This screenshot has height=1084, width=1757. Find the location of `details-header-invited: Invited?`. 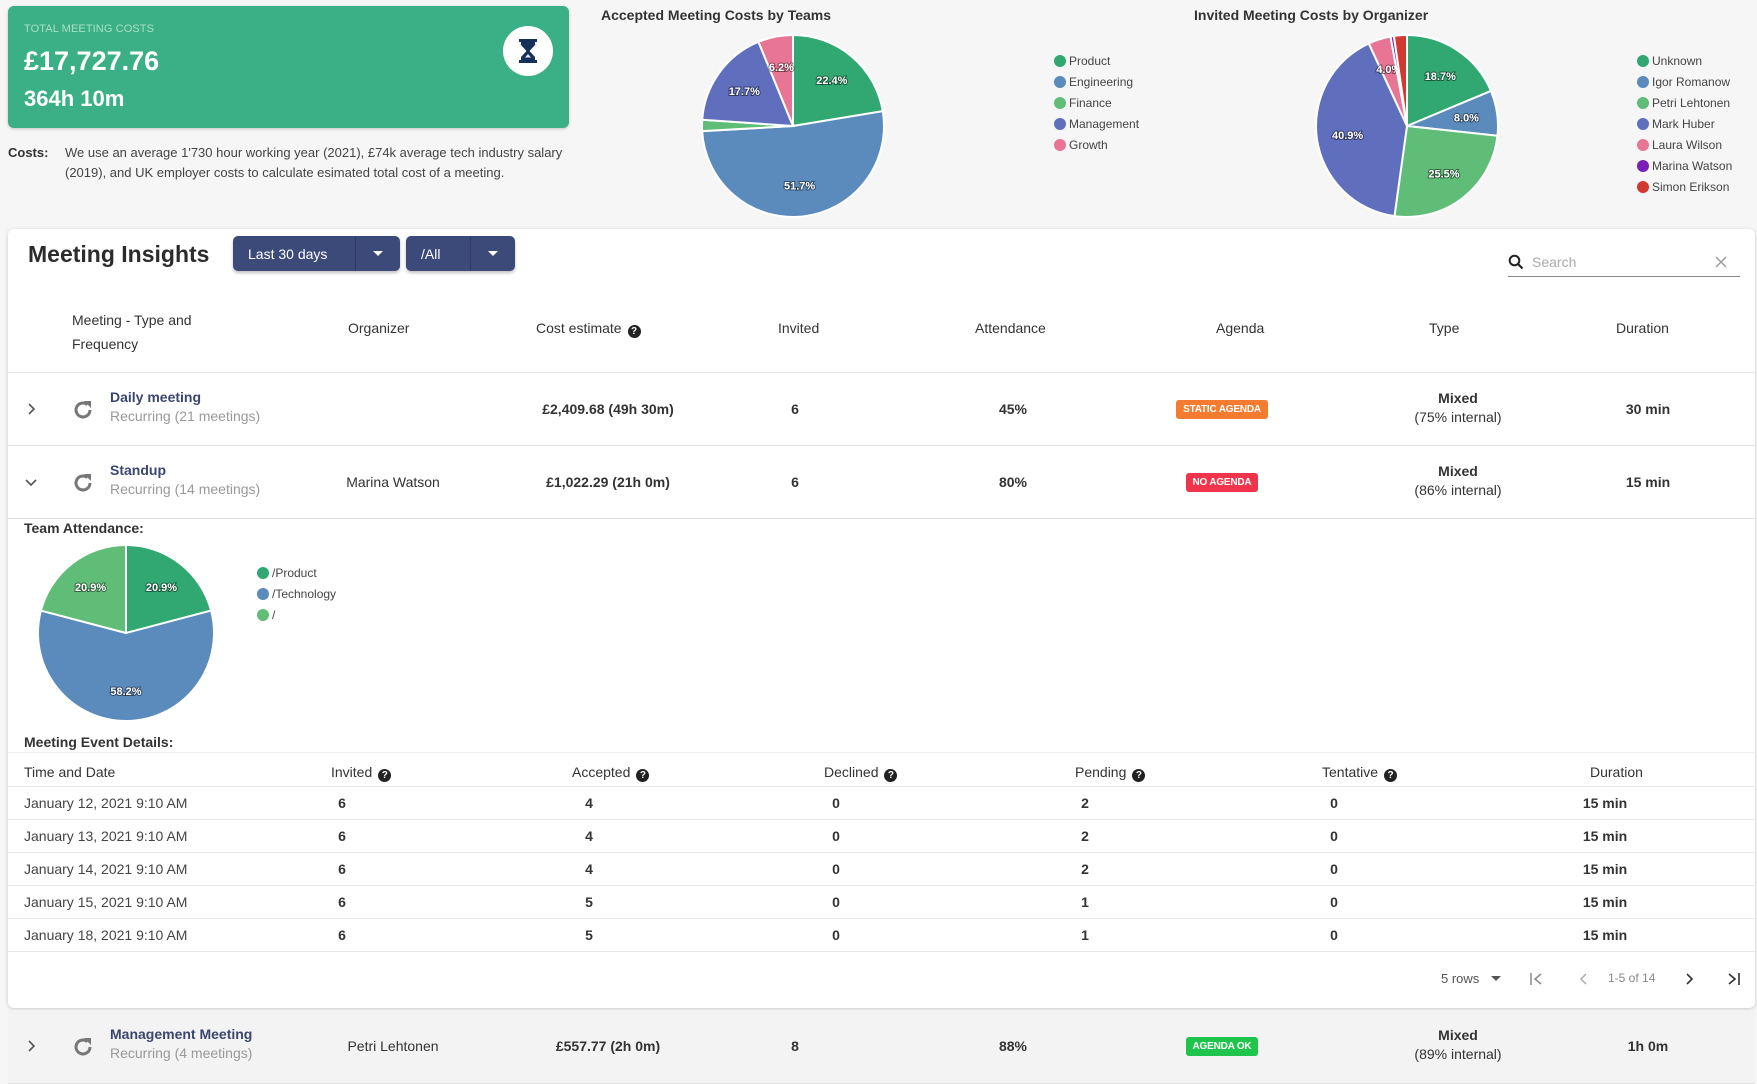

details-header-invited: Invited? is located at coordinates (361, 773).